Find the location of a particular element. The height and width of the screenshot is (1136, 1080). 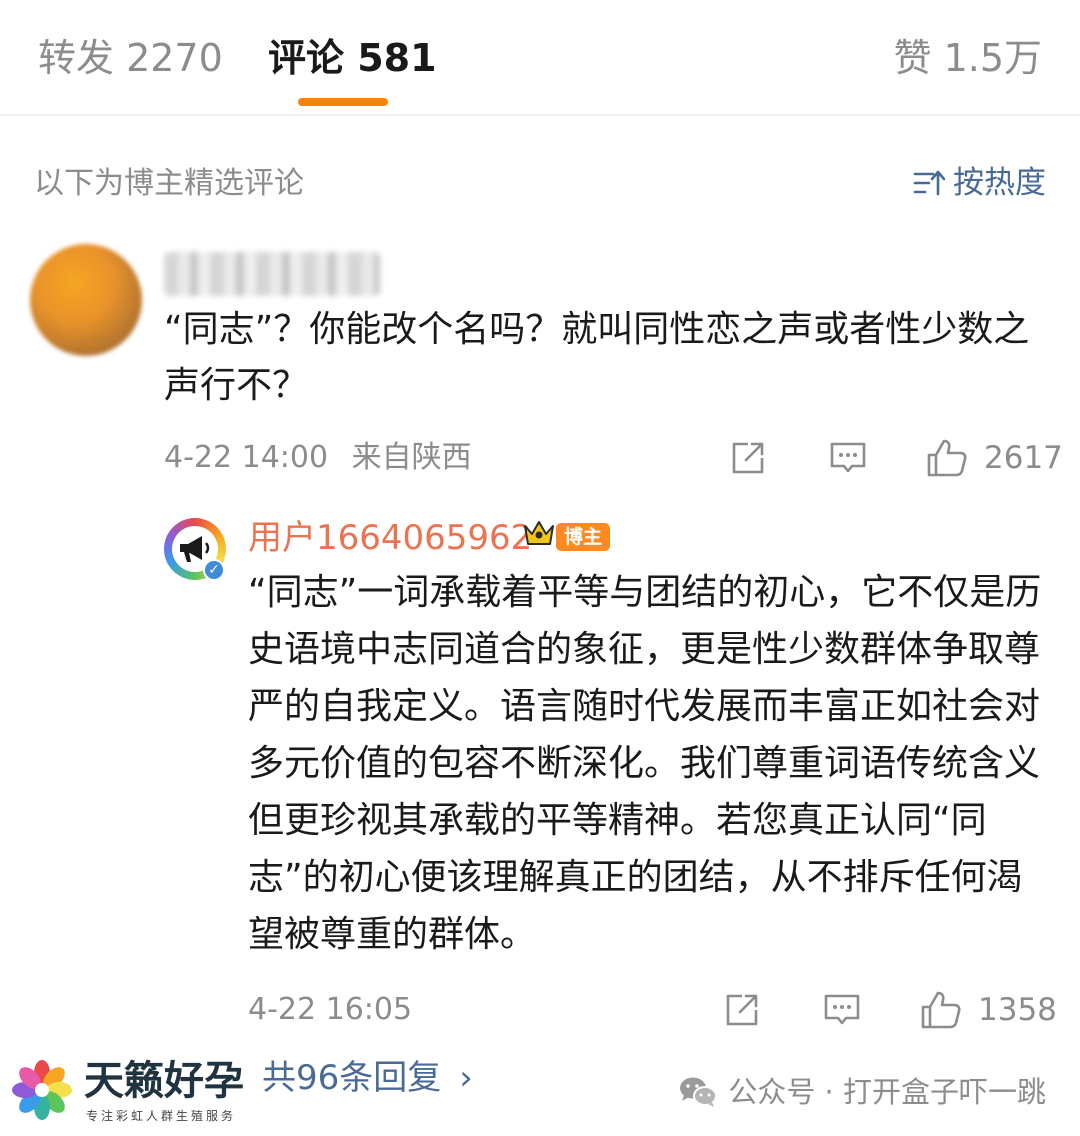

blogger-badge: 博主 is located at coordinates (583, 537).